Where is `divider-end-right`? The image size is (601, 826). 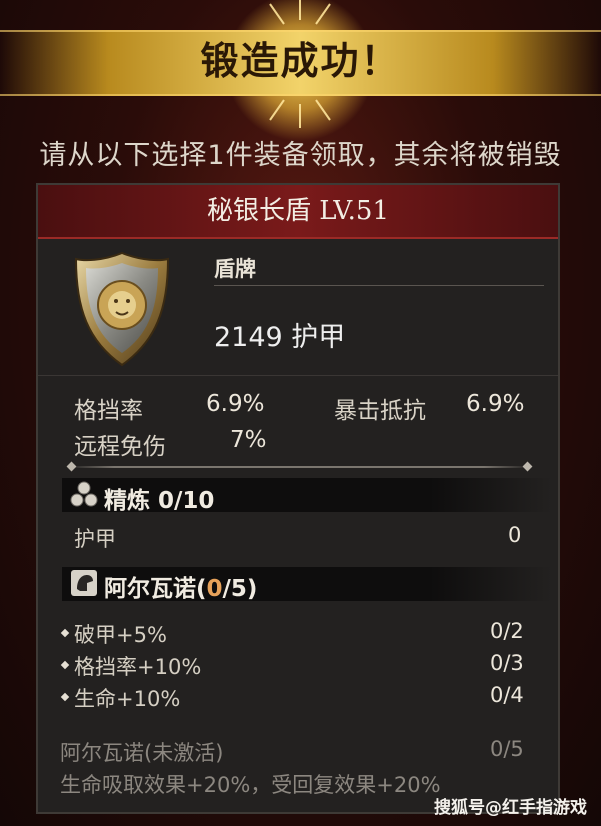
divider-end-right is located at coordinates (527, 466).